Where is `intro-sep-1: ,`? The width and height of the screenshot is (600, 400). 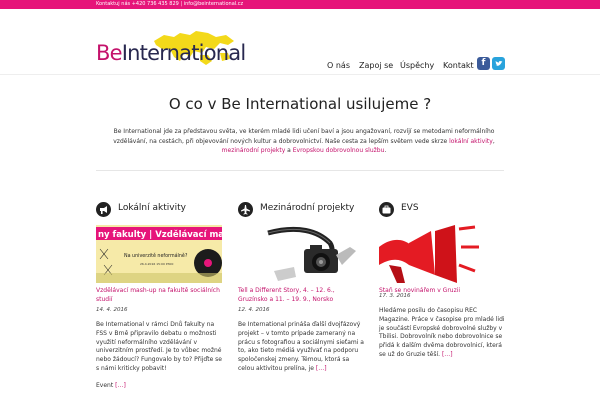 intro-sep-1: , is located at coordinates (493, 141).